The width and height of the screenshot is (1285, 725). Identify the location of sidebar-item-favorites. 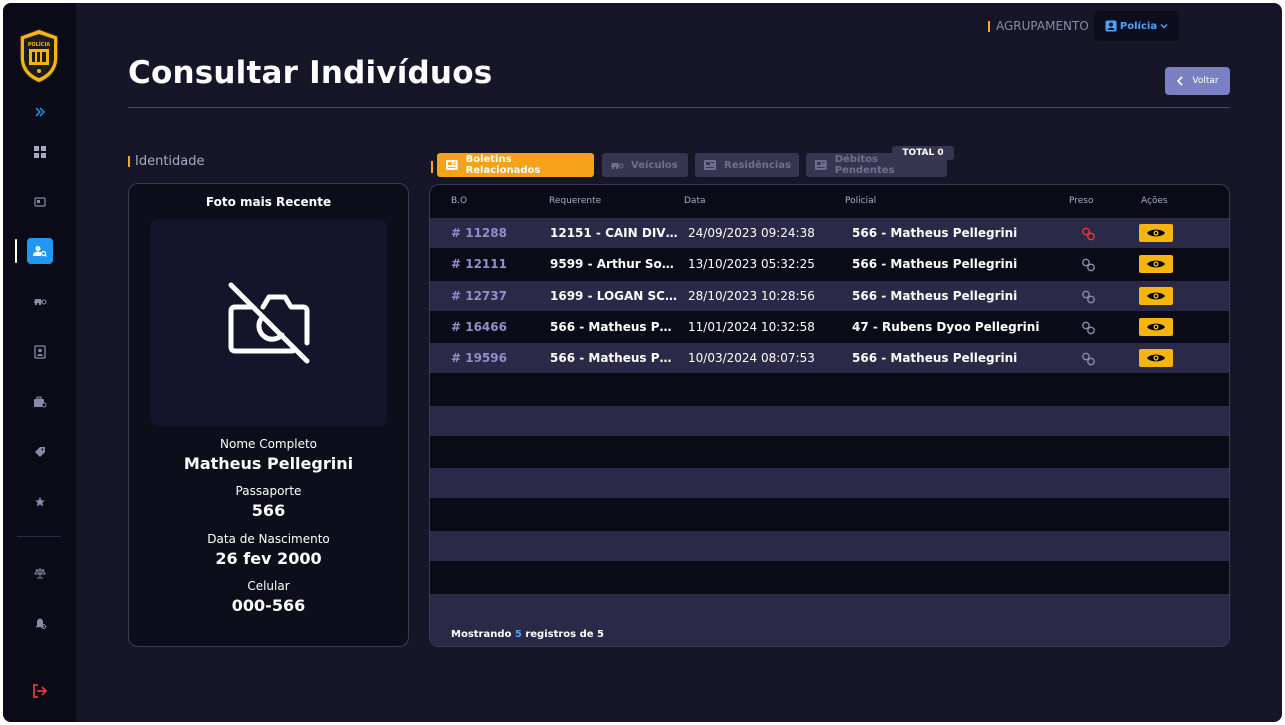
(40, 502).